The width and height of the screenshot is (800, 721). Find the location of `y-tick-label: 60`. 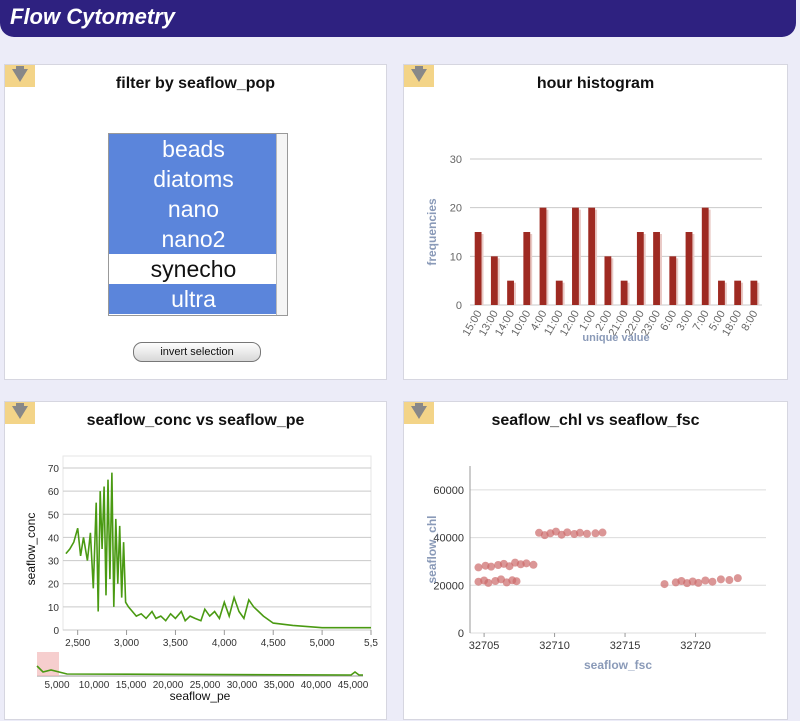

y-tick-label: 60 is located at coordinates (54, 492).